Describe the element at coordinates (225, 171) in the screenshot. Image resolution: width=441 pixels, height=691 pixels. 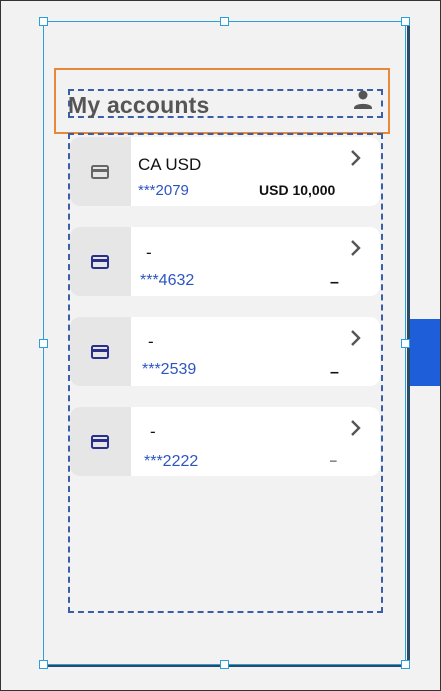
I see `account-card: CA USD ***2079 USD 10,000` at that location.